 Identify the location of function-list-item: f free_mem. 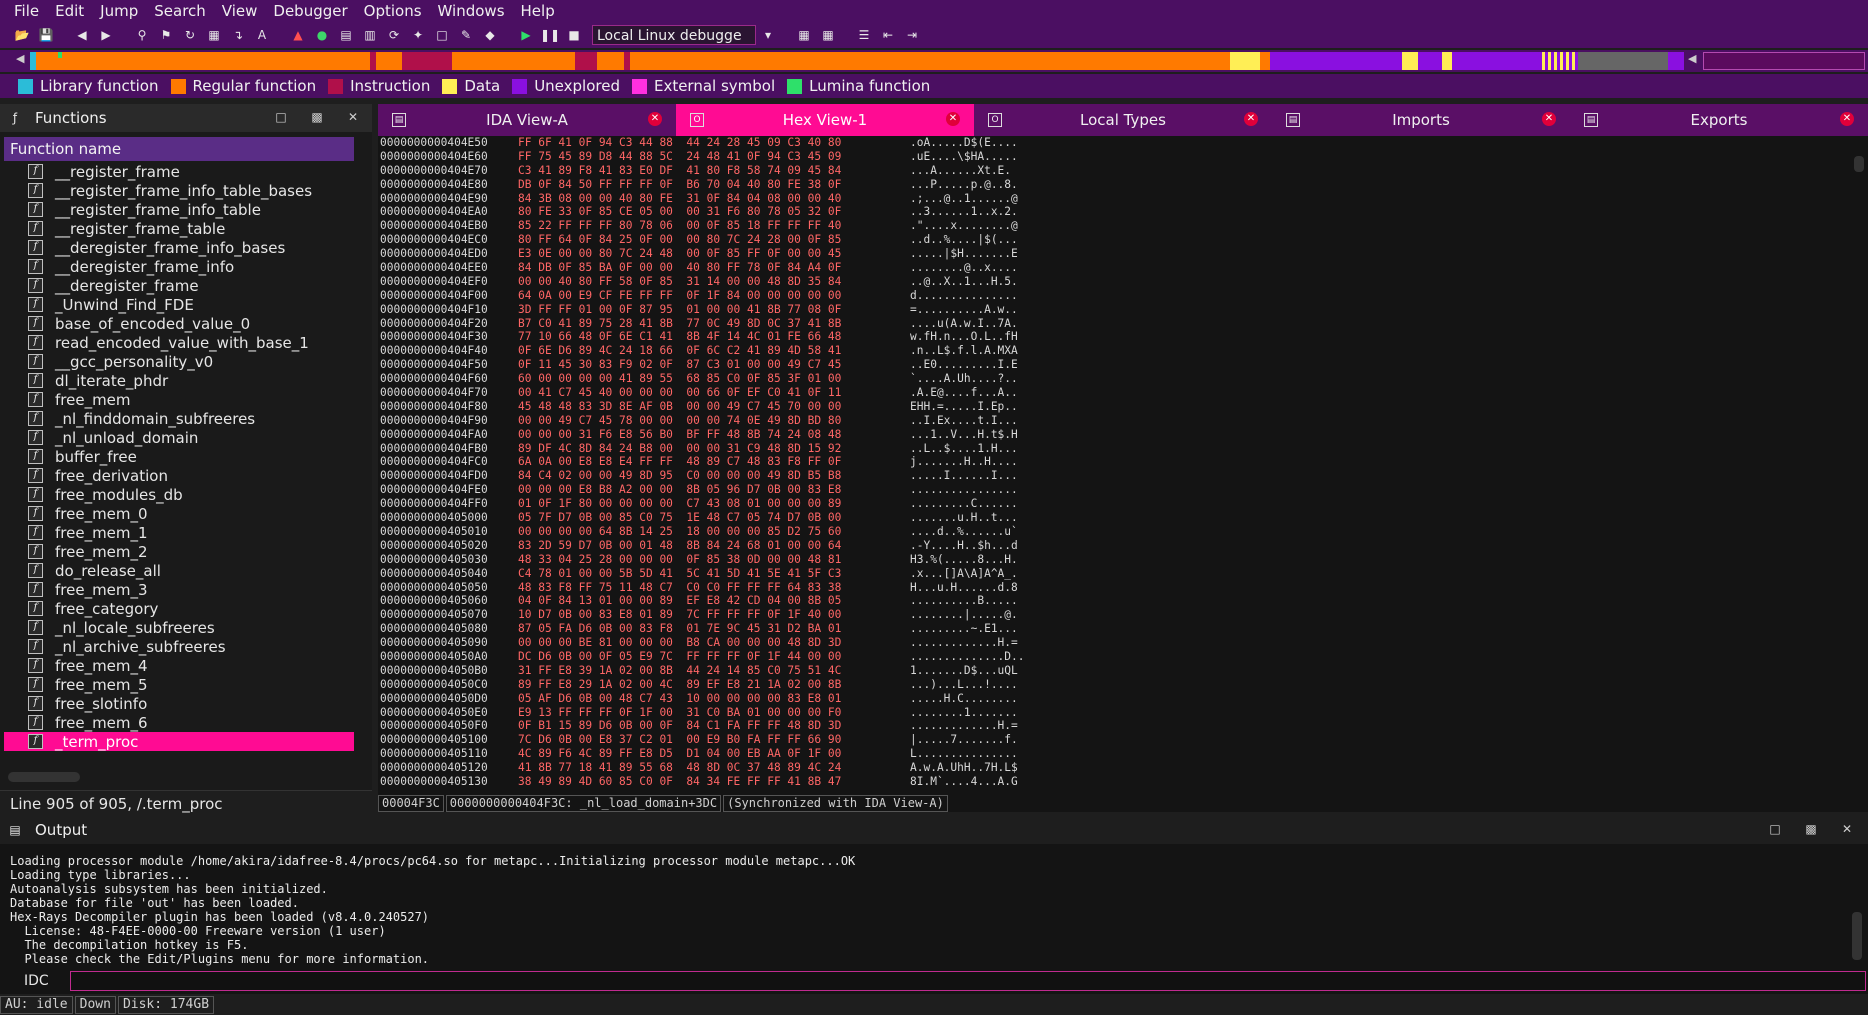
(179, 399).